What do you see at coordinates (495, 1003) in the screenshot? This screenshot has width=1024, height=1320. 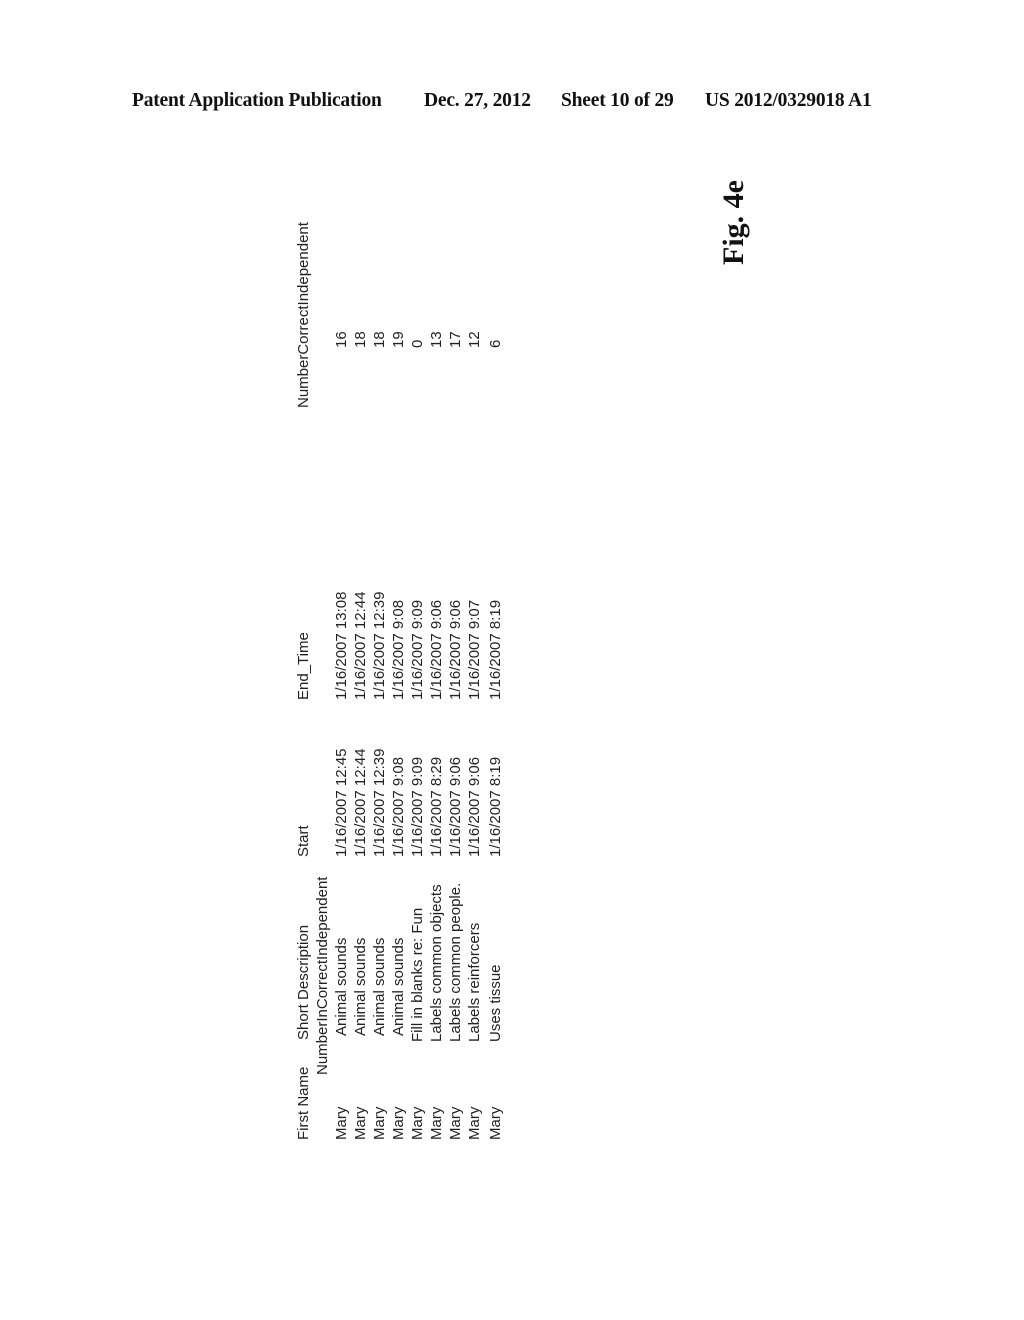 I see `cell-short-description: Uses tissue` at bounding box center [495, 1003].